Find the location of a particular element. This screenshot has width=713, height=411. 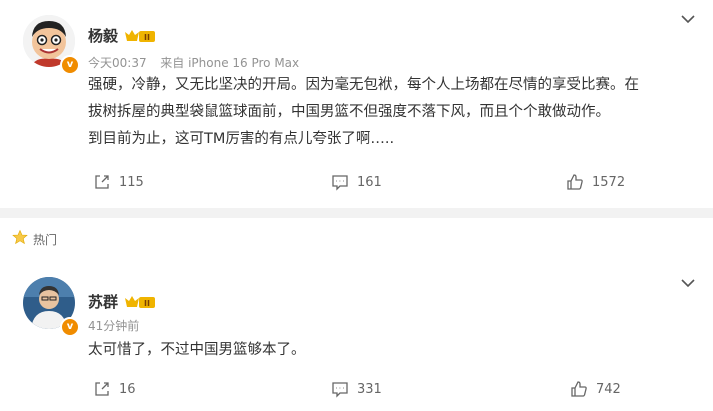

section-divider is located at coordinates (356, 213).